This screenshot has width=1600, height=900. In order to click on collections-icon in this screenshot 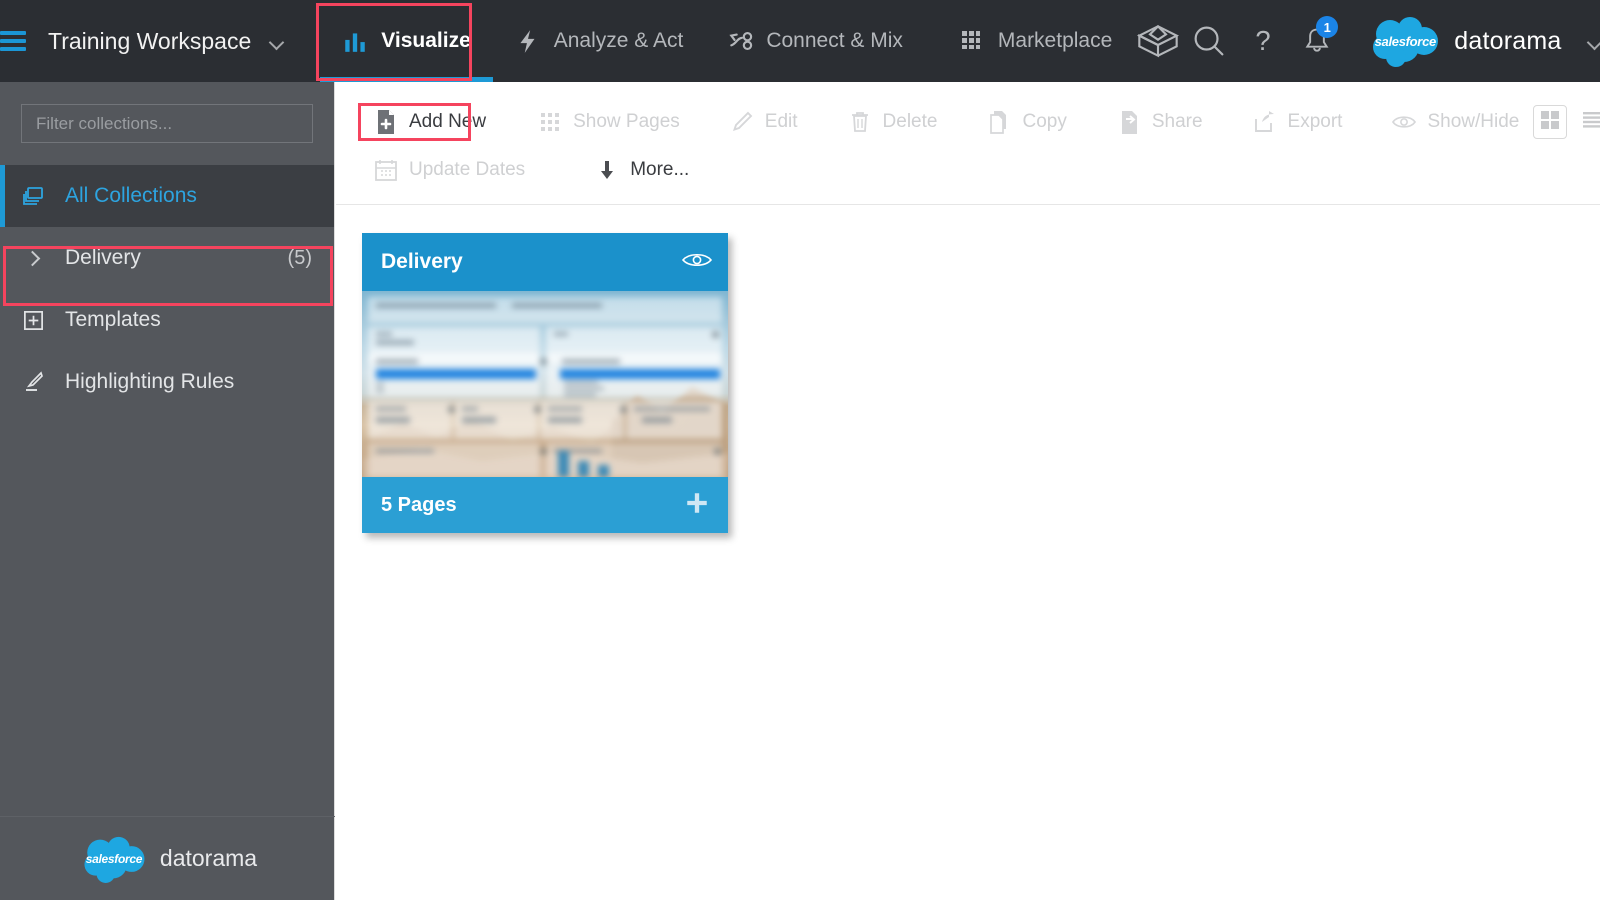, I will do `click(38, 196)`.